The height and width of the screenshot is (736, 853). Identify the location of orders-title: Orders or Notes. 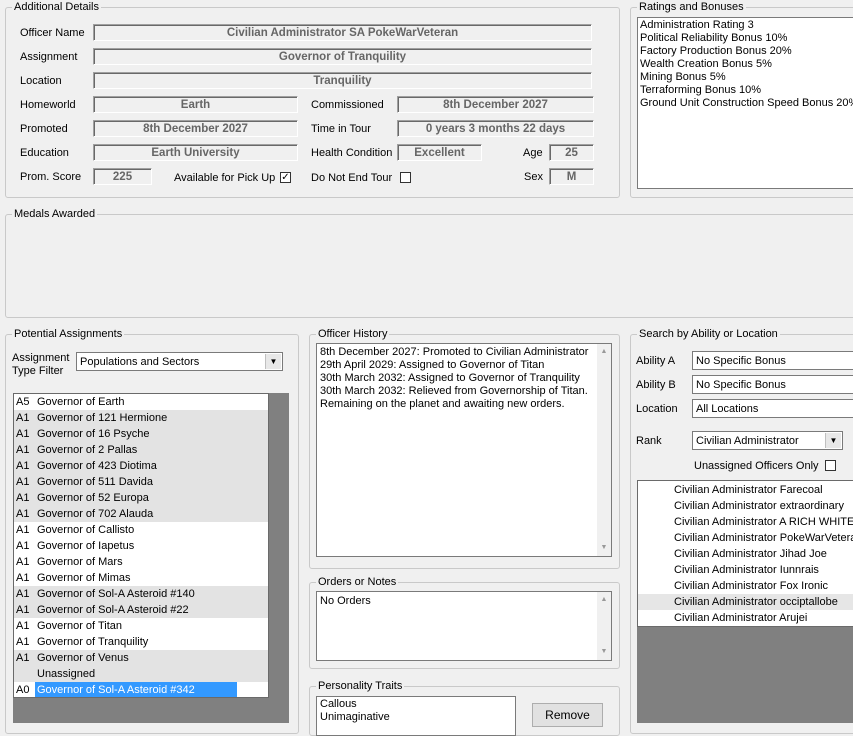
(357, 582).